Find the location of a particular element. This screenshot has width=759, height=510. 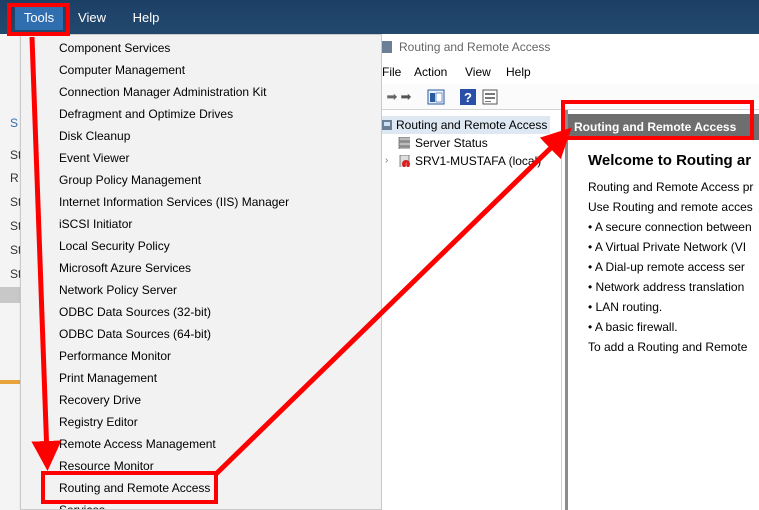

annotation-arrow-down is located at coordinates (45, 253).